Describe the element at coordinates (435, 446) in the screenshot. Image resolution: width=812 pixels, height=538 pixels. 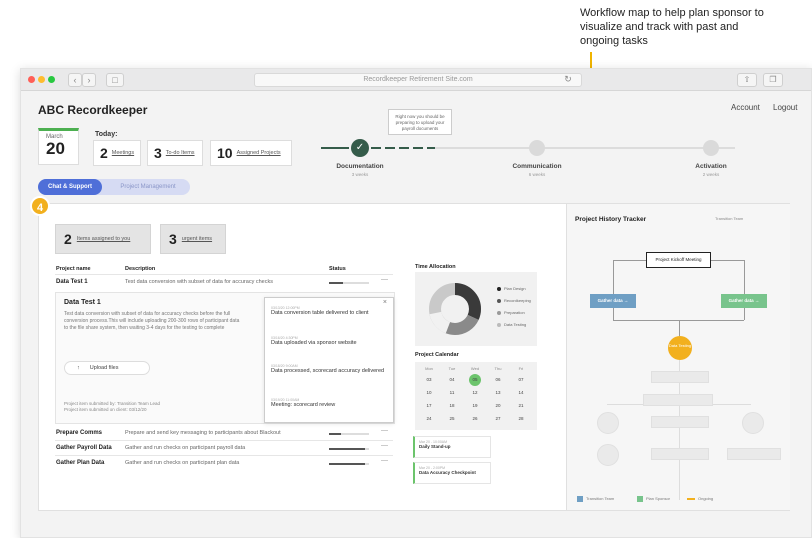
I see `event-title: Daily Stand-up` at that location.